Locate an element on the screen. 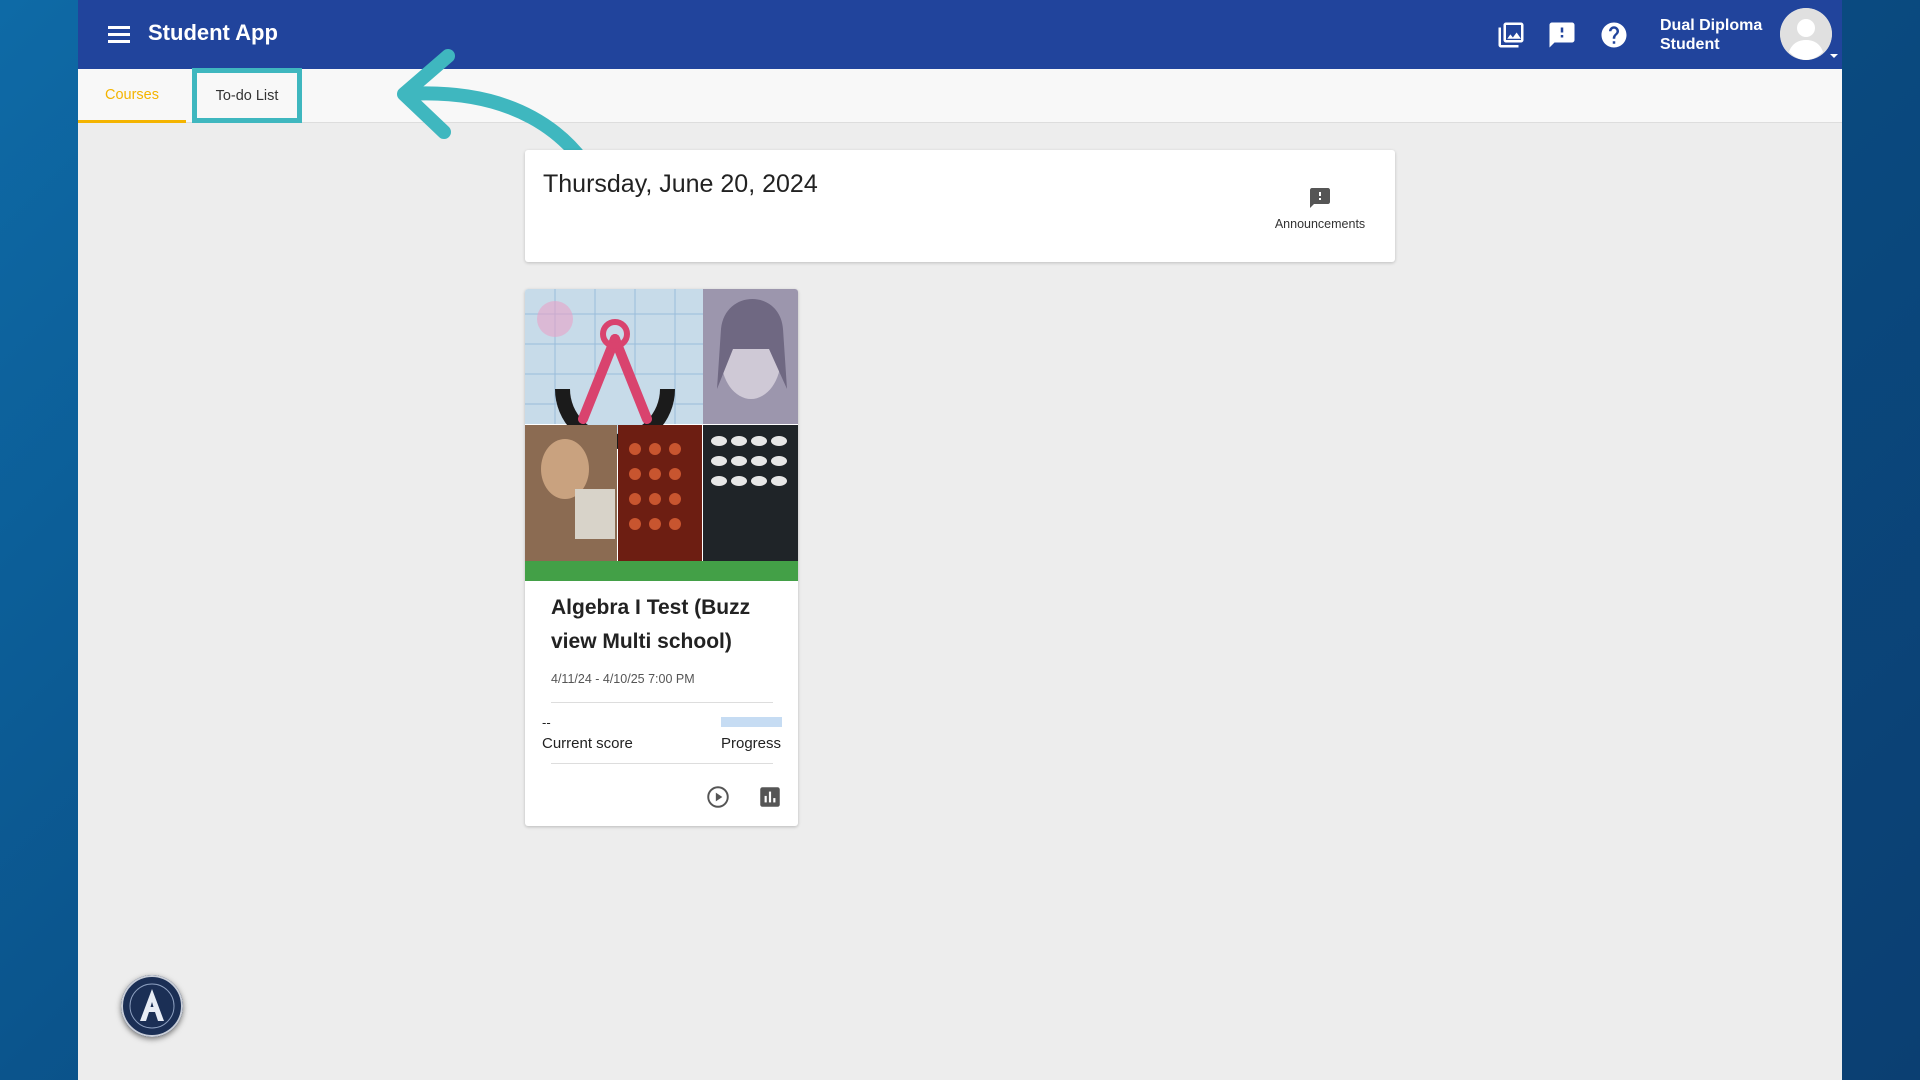 The width and height of the screenshot is (1920, 1080). menu-icon is located at coordinates (122, 35).